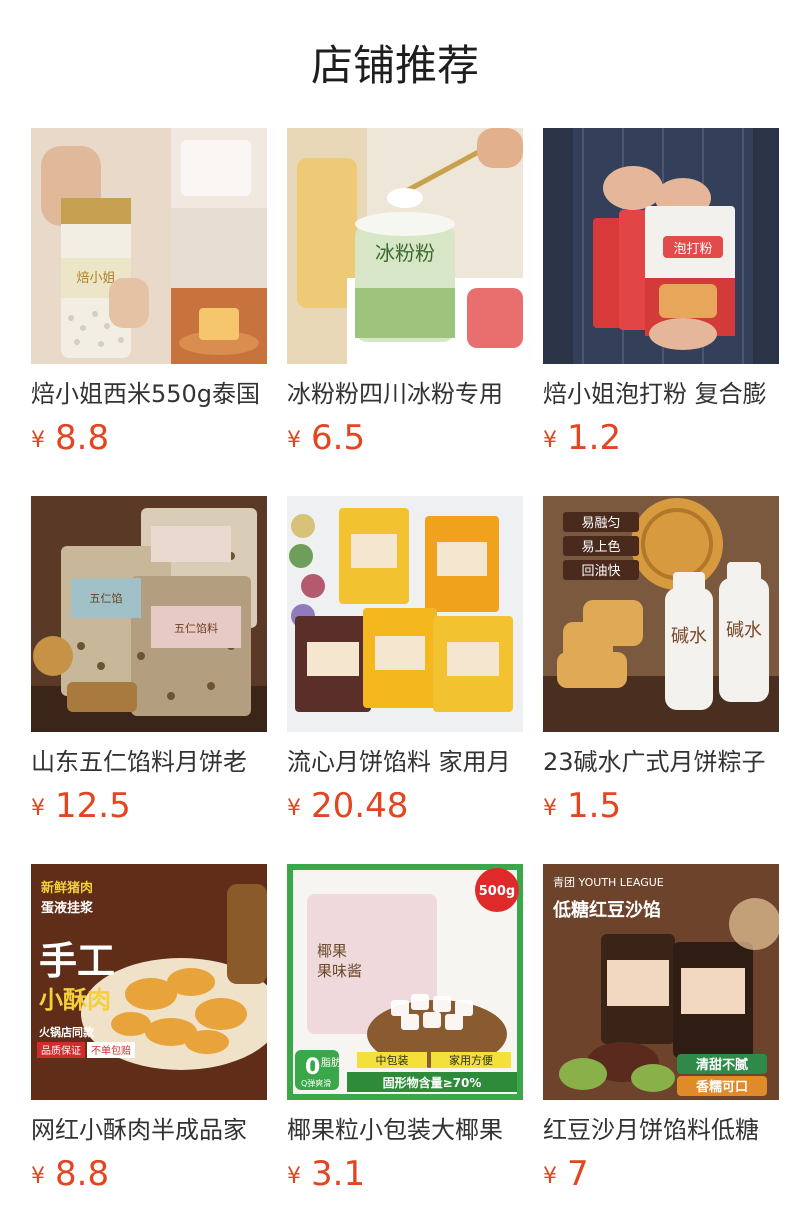 The image size is (790, 1232). I want to click on product-image: 焙小姐, so click(149, 246).